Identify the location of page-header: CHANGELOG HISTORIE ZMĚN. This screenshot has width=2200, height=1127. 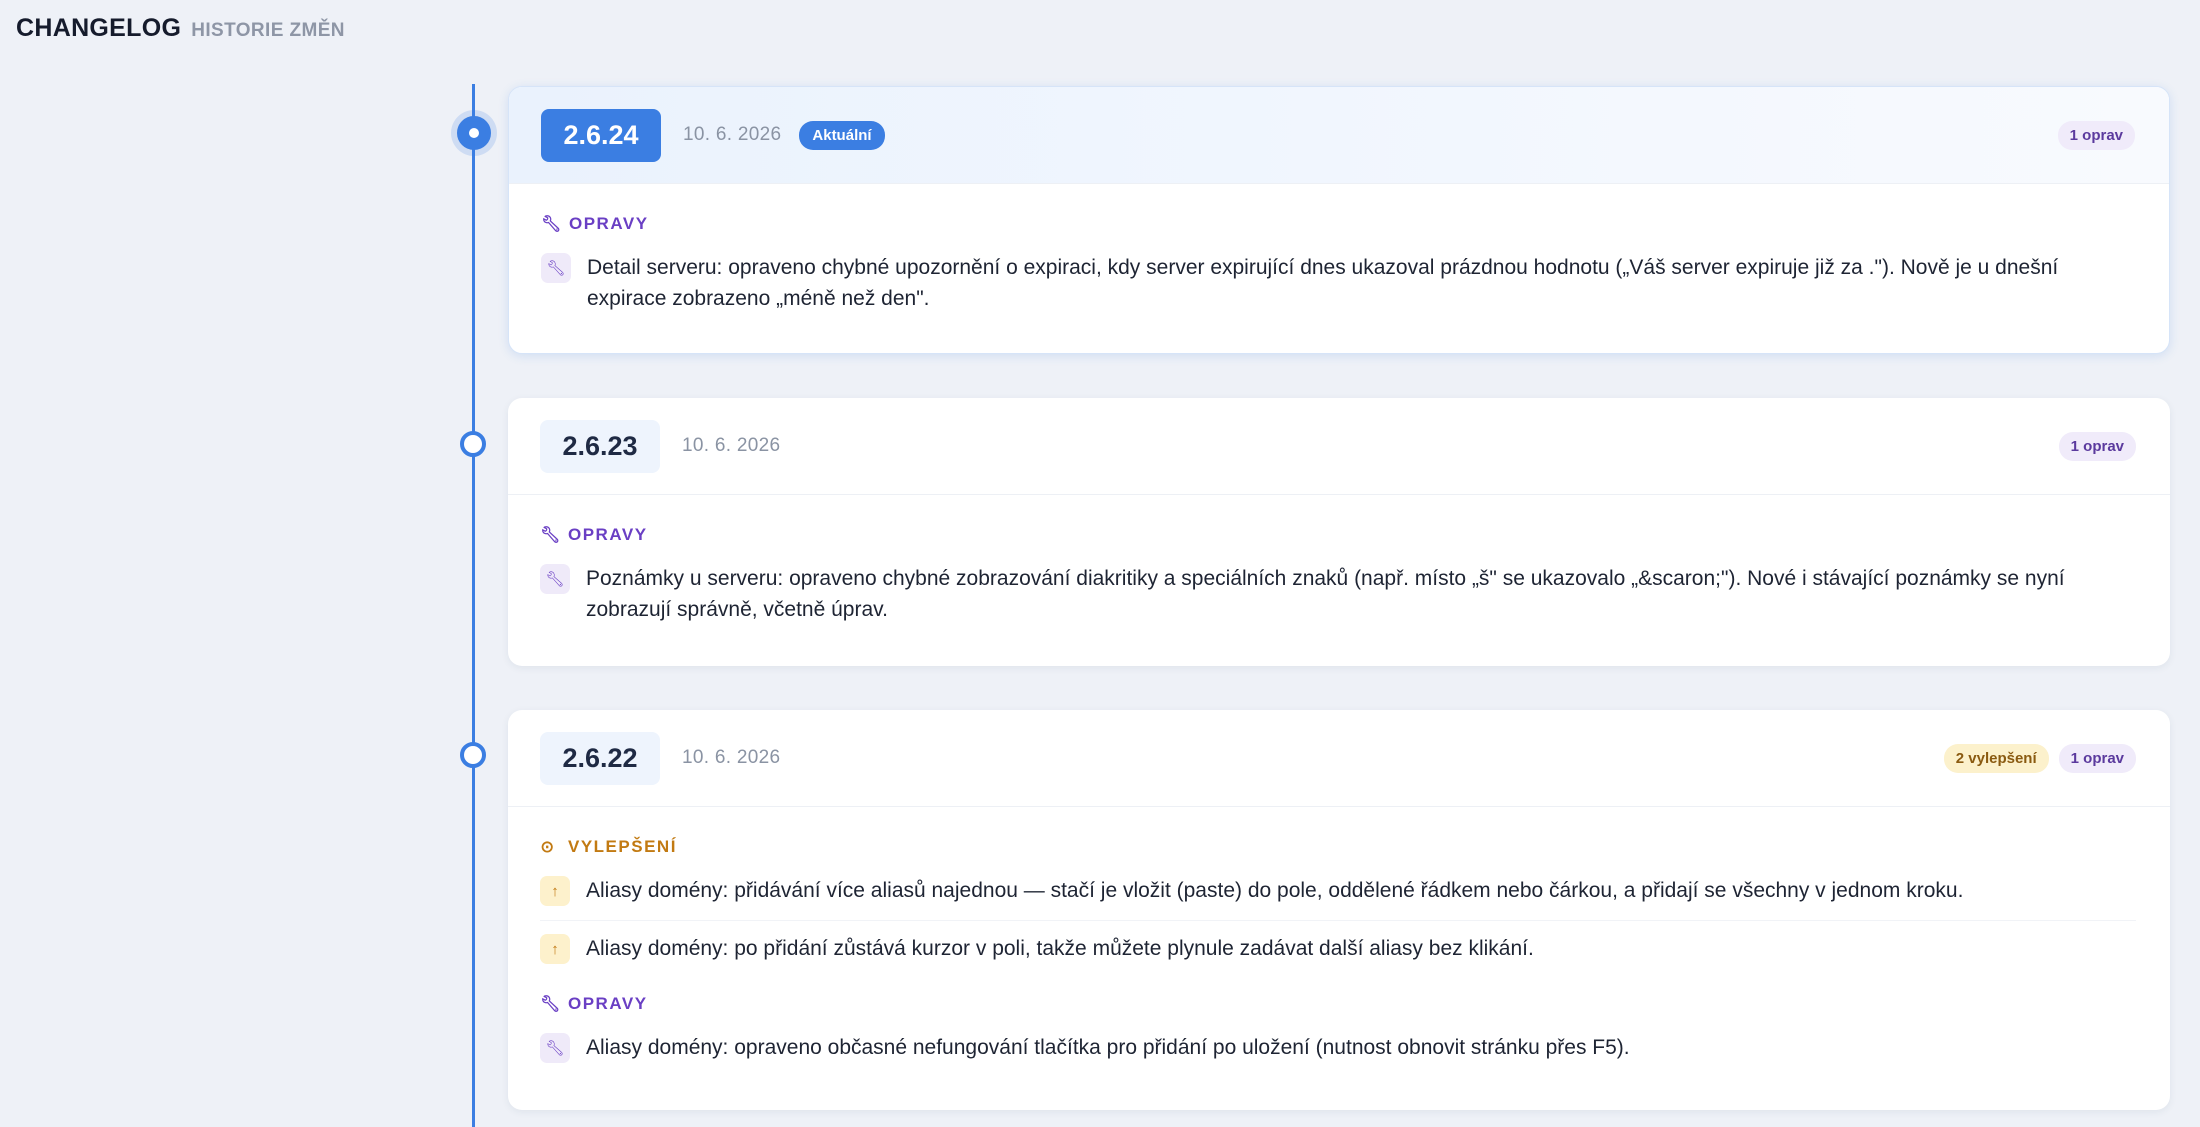
(180, 28).